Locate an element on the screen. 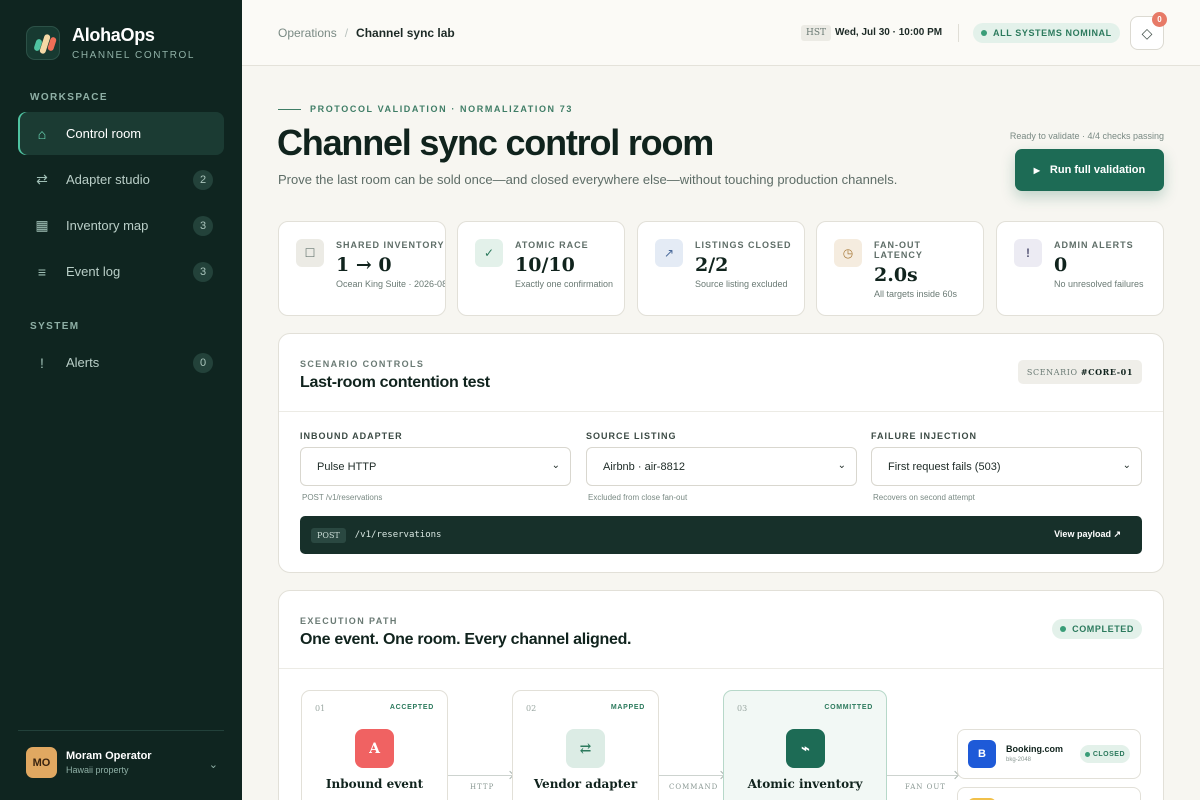 The image size is (1200, 800). step-number: 01 is located at coordinates (320, 708).